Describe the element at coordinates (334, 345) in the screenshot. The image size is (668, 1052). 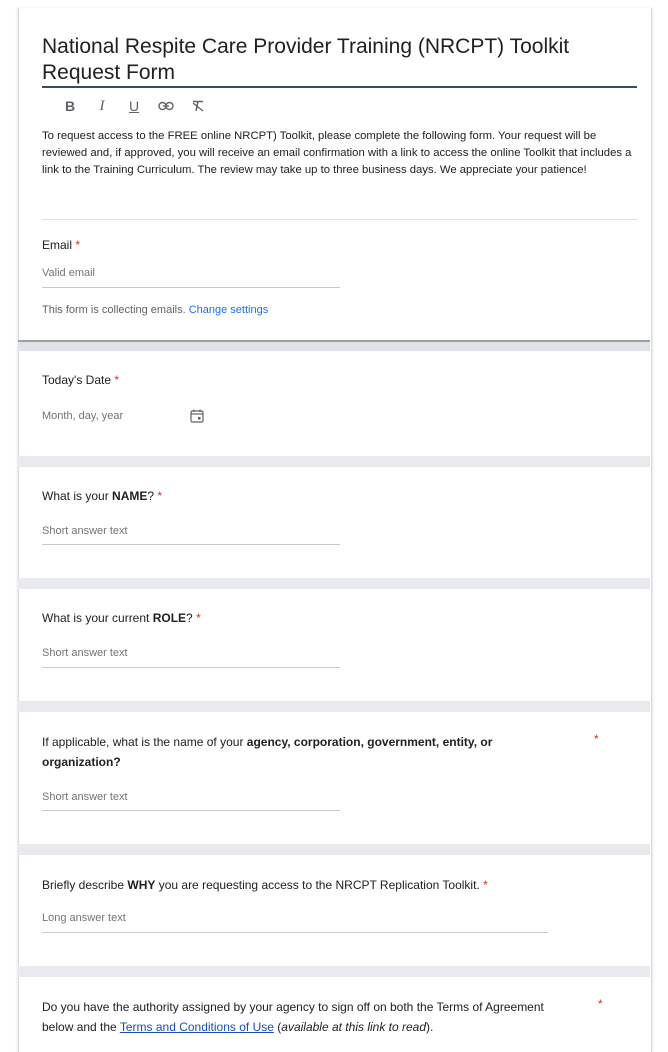
I see `section-separator` at that location.